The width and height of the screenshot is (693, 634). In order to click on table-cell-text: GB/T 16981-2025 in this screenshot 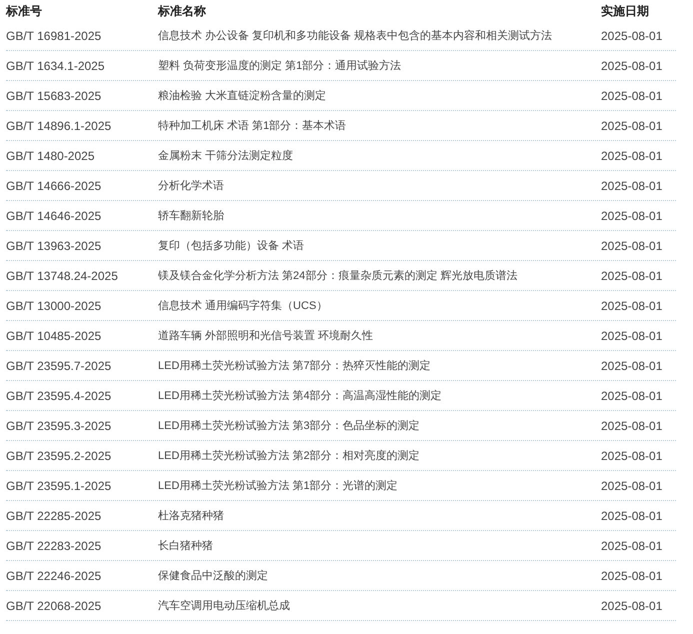, I will do `click(54, 35)`.